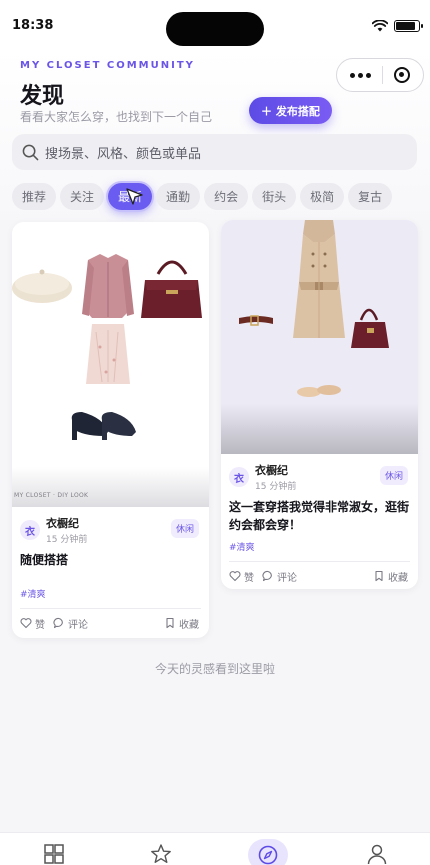  What do you see at coordinates (134, 196) in the screenshot?
I see `mouse-cursor-icon` at bounding box center [134, 196].